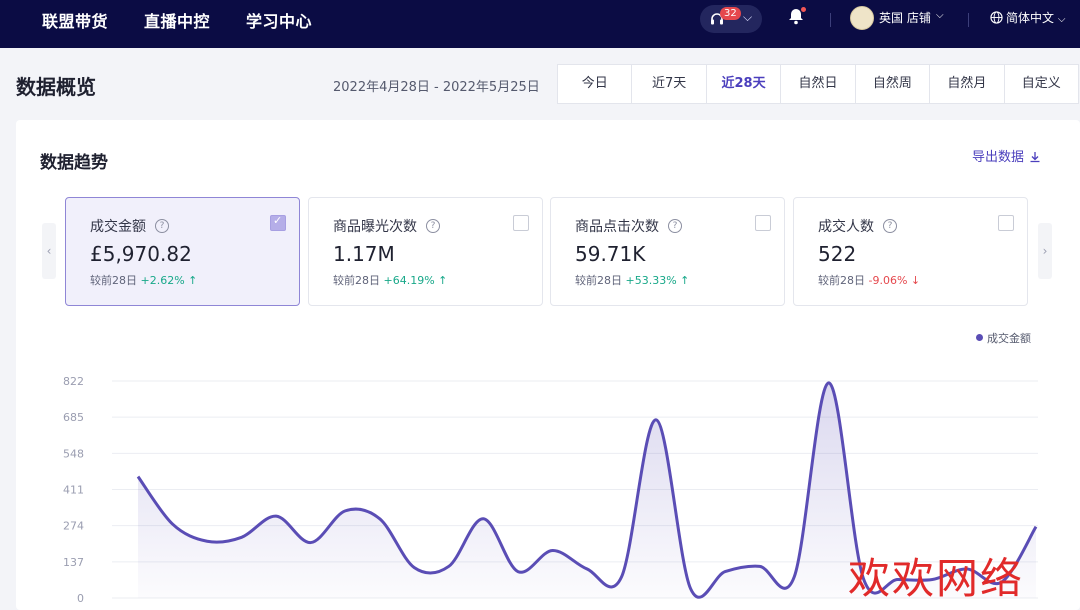  I want to click on y-tick-label: 411, so click(73, 490).